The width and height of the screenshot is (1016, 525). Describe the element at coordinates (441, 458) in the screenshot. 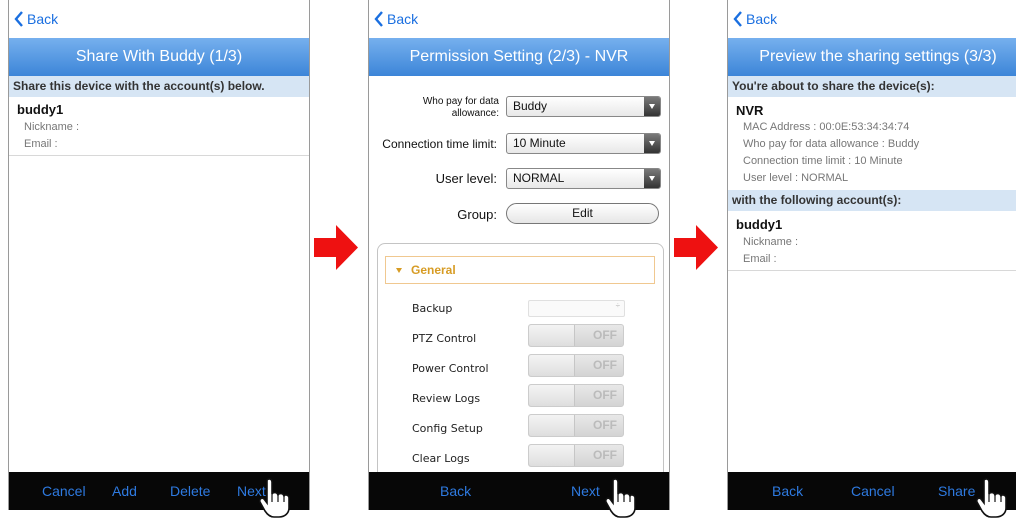

I see `perm-label-clear: Clear Logs` at that location.